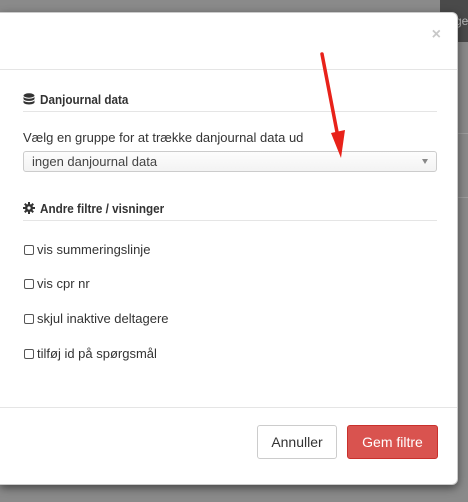 The image size is (468, 502). What do you see at coordinates (63, 283) in the screenshot?
I see `option-label: vis cpr nr` at bounding box center [63, 283].